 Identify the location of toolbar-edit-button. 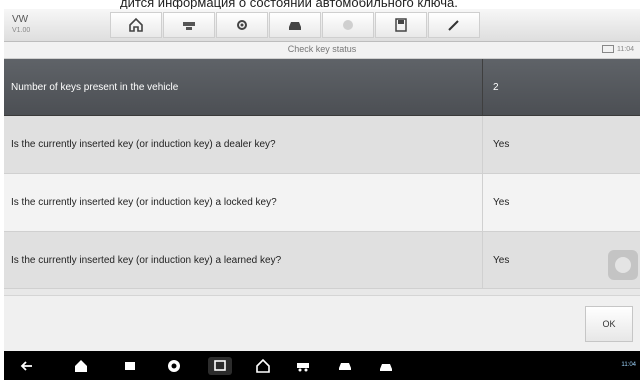
(454, 25).